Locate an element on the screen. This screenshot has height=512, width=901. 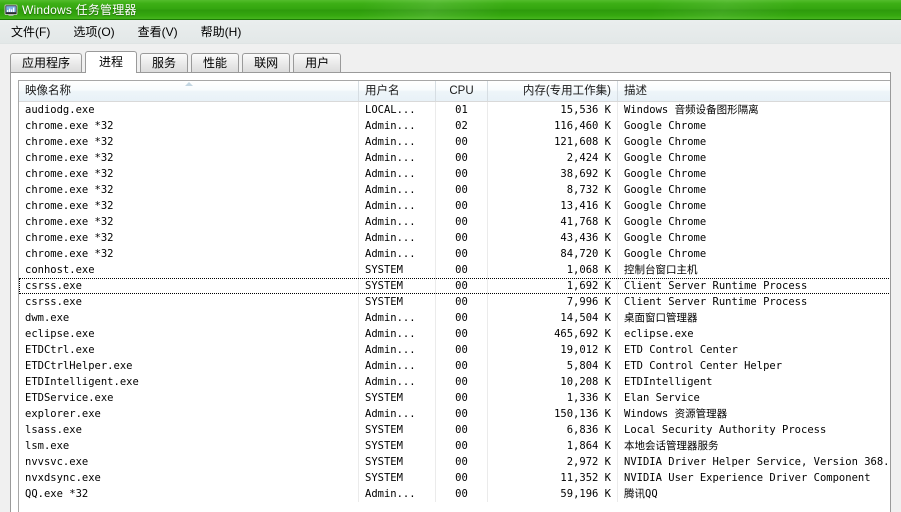
description-cell: 本地会话管理器服务 is located at coordinates (671, 446).